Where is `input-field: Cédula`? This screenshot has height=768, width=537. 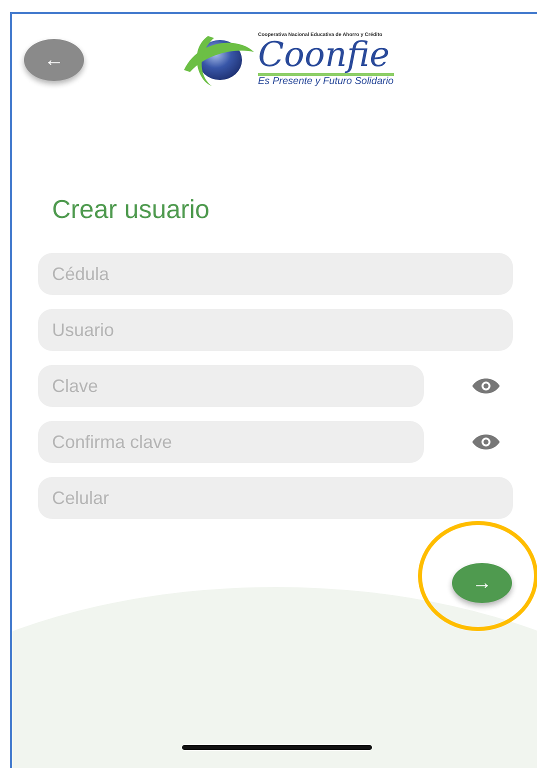
input-field: Cédula is located at coordinates (275, 274).